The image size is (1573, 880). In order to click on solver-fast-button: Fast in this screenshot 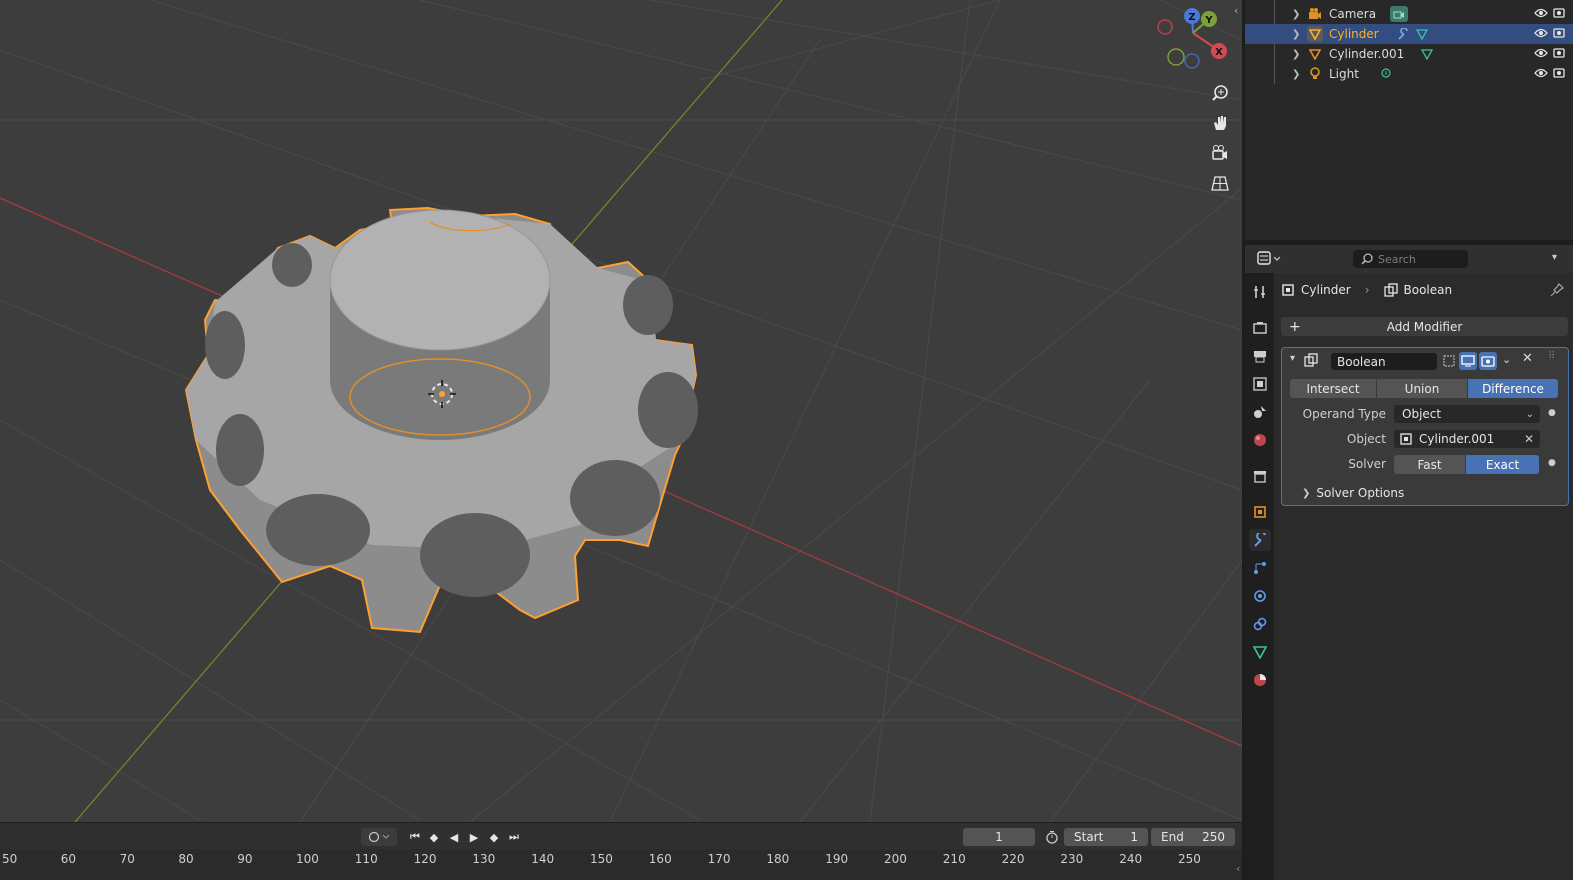, I will do `click(1429, 464)`.